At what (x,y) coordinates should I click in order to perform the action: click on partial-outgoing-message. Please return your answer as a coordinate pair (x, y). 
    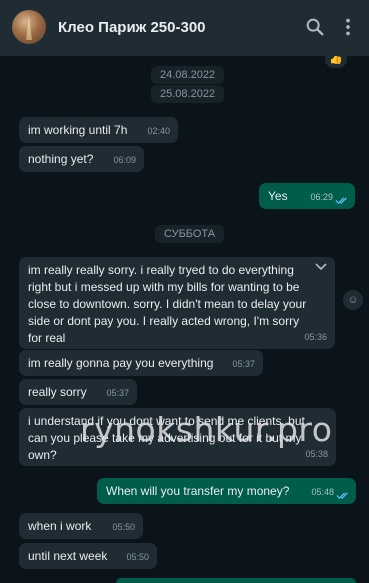
    Looking at the image, I should click on (236, 580).